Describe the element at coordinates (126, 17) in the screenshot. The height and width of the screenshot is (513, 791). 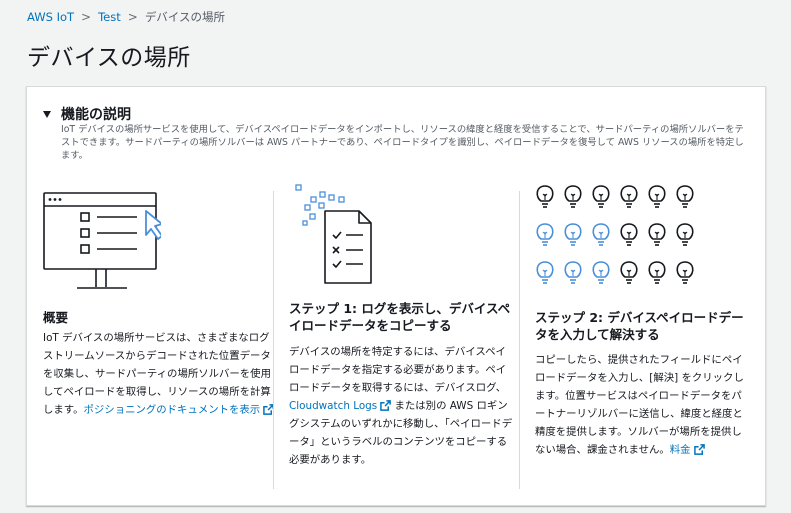
I see `breadcrumb: AWS IoT > Test > デバイスの場所` at that location.